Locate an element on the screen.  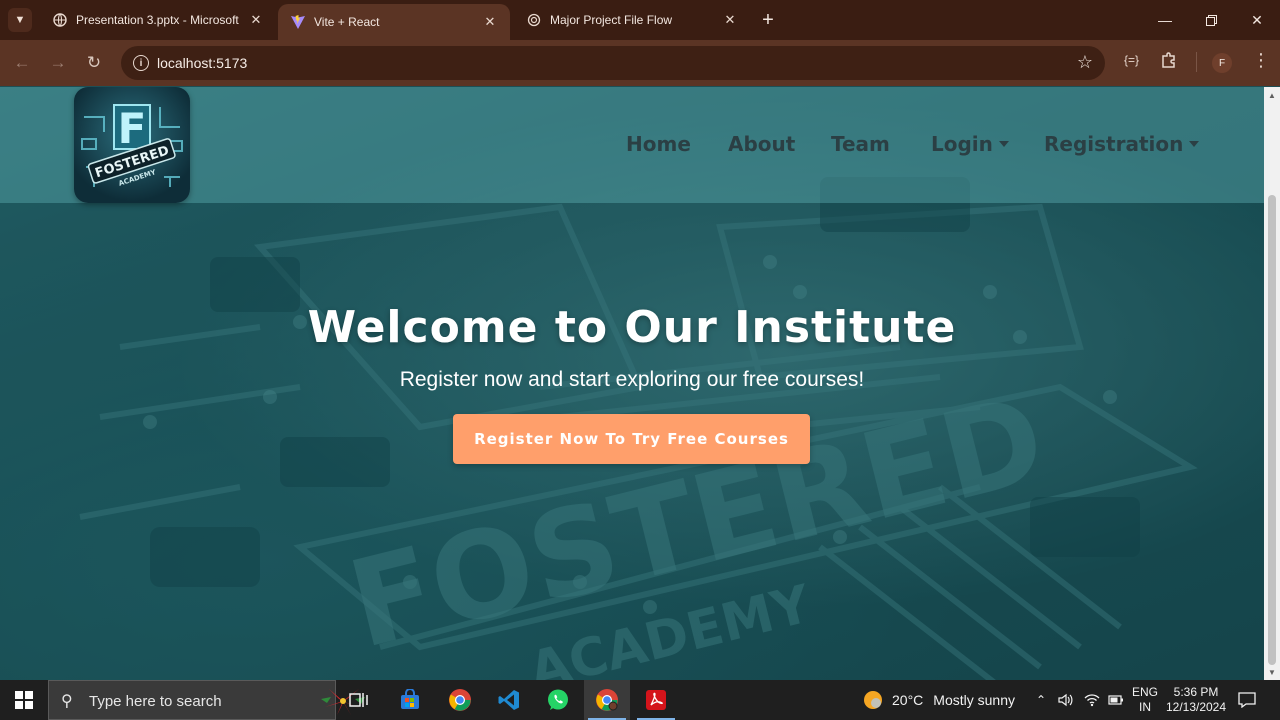
nav-login-dropdown: Login is located at coordinates (970, 144).